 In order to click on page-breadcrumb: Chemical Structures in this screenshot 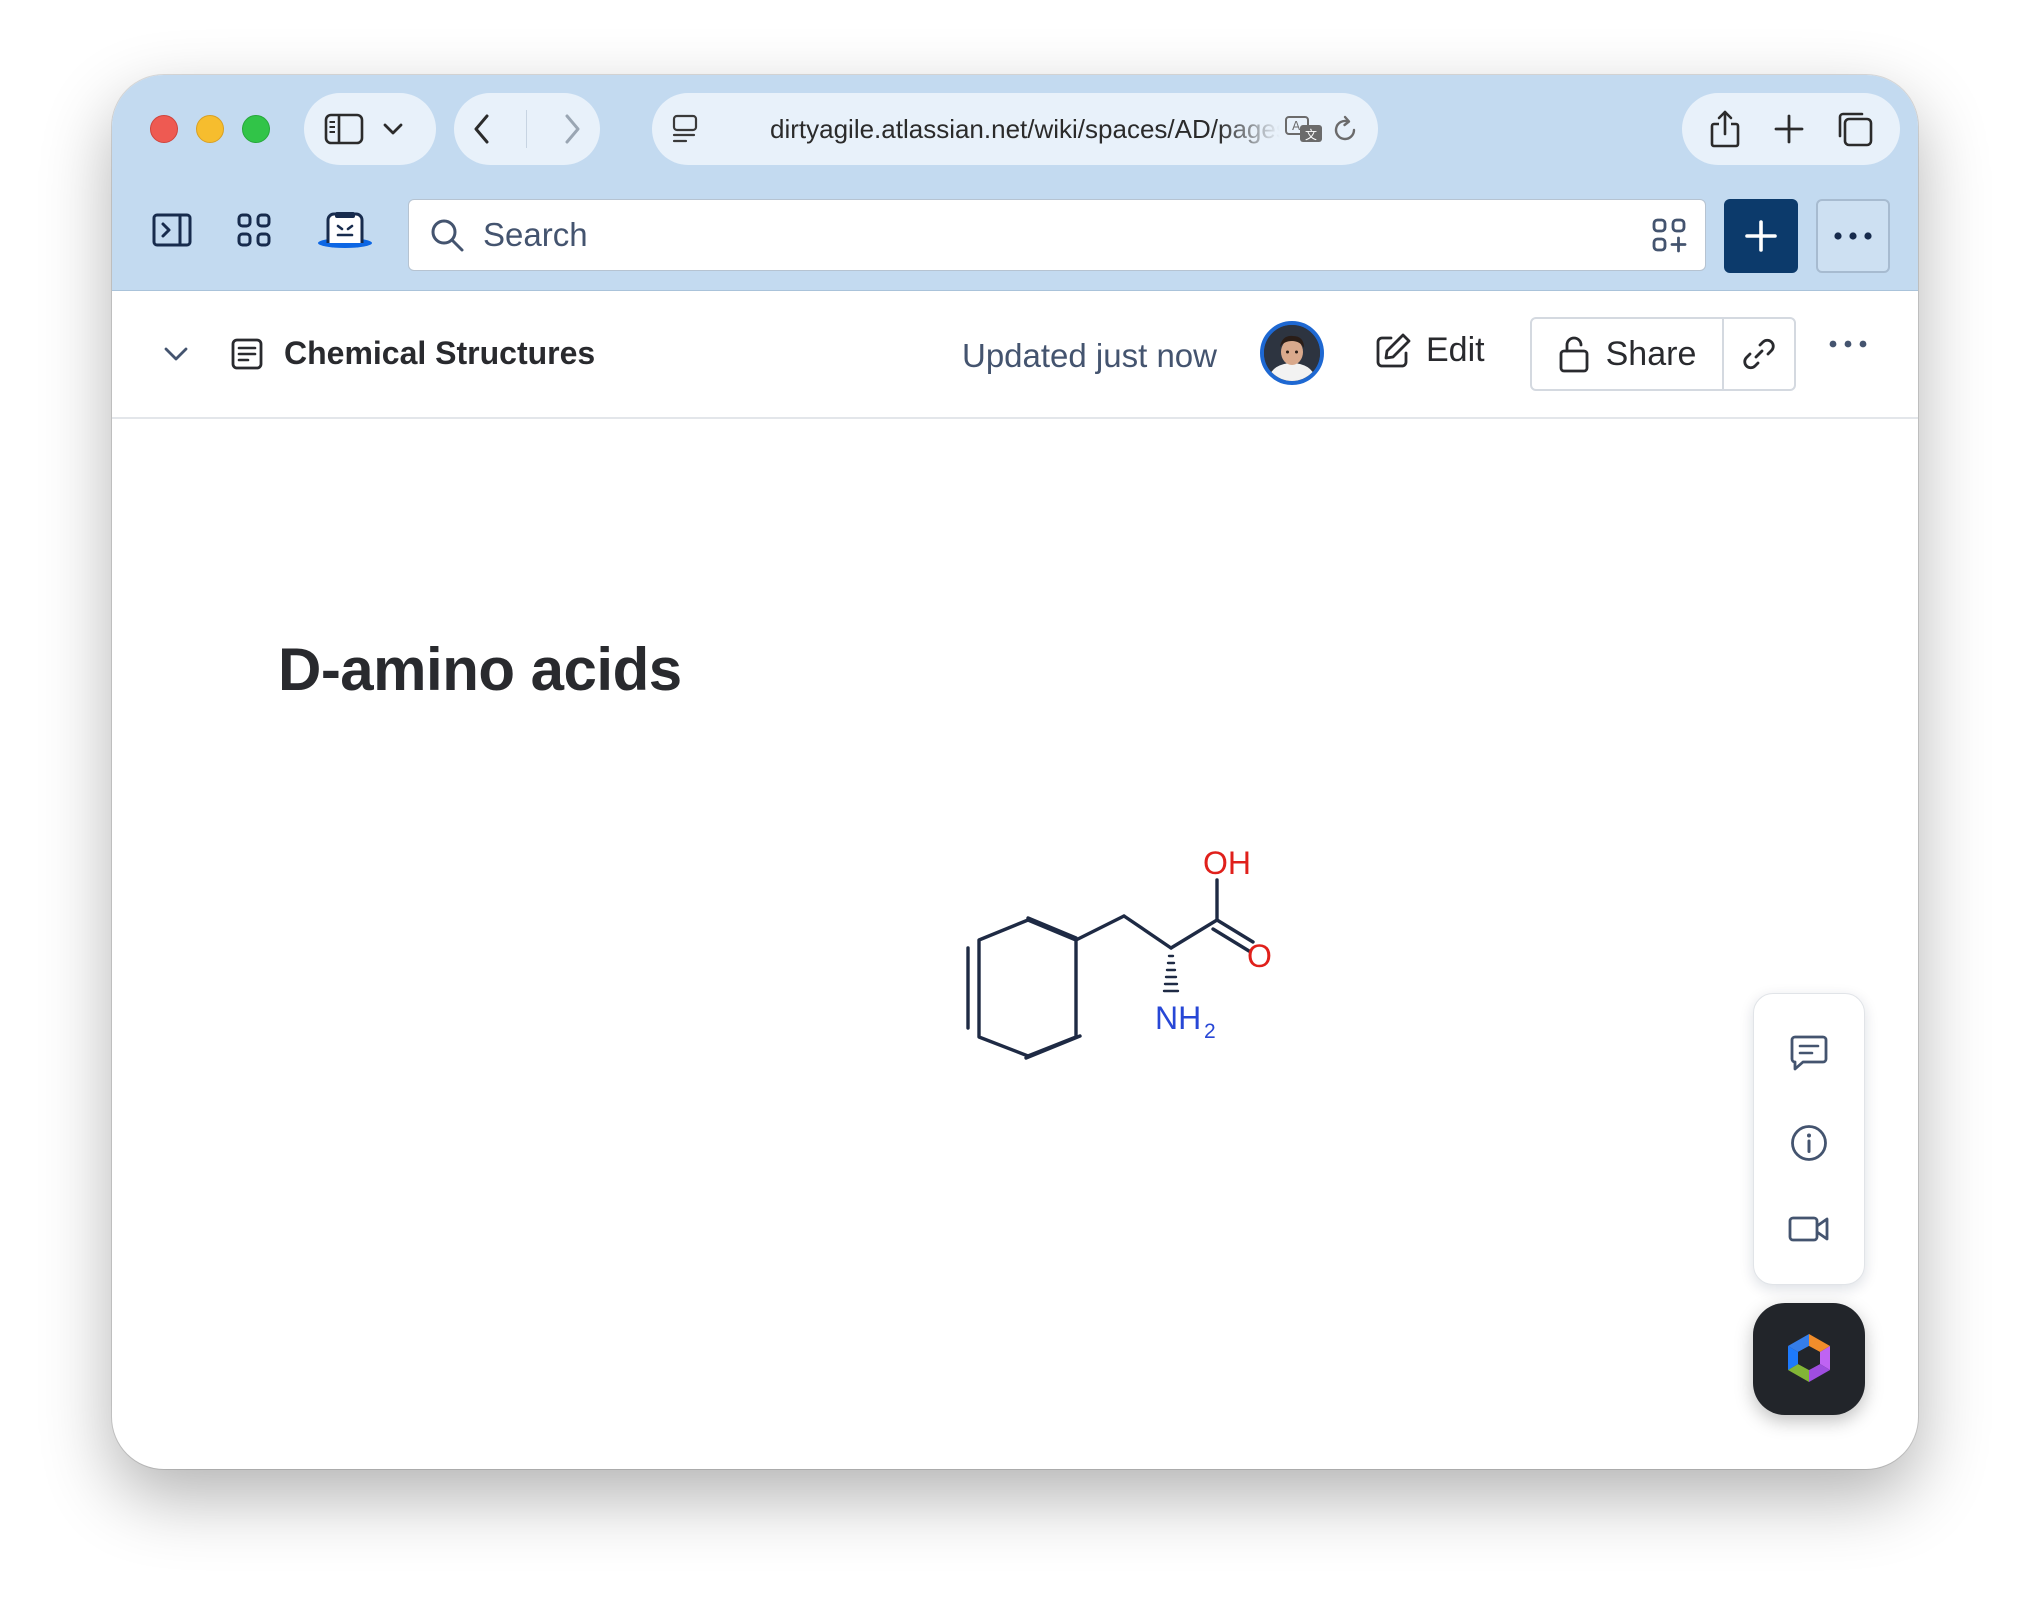, I will do `click(378, 353)`.